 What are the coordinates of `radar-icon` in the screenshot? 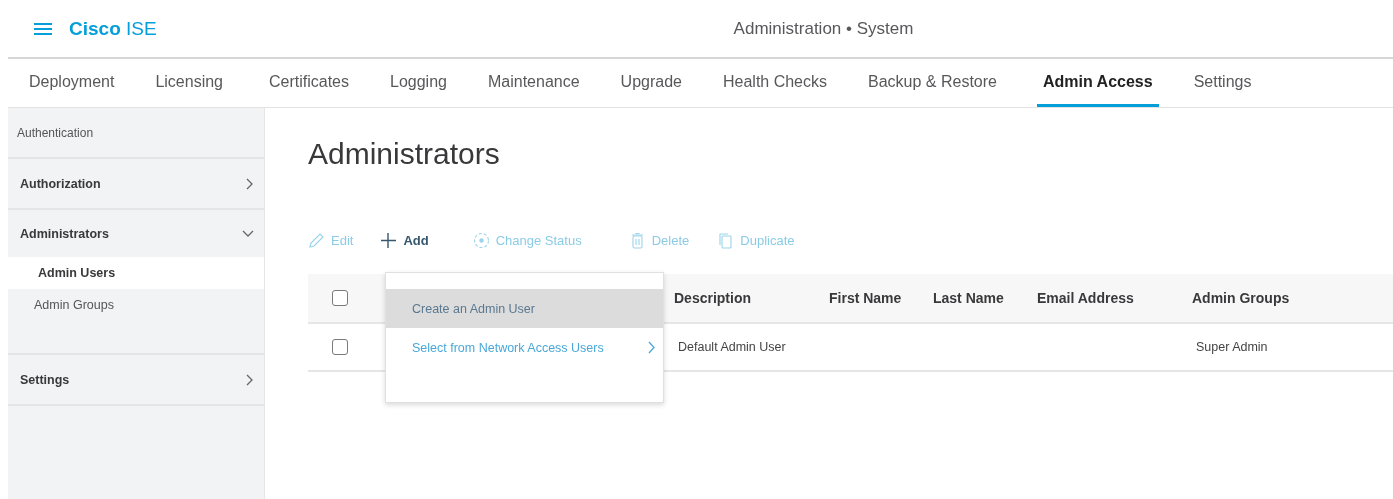 It's located at (481, 240).